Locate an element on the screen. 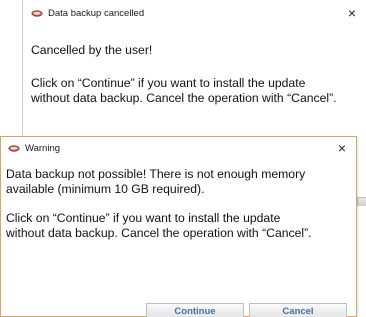 Image resolution: width=366 pixels, height=317 pixels. cancel-message: Cancelled by the user! is located at coordinates (92, 50).